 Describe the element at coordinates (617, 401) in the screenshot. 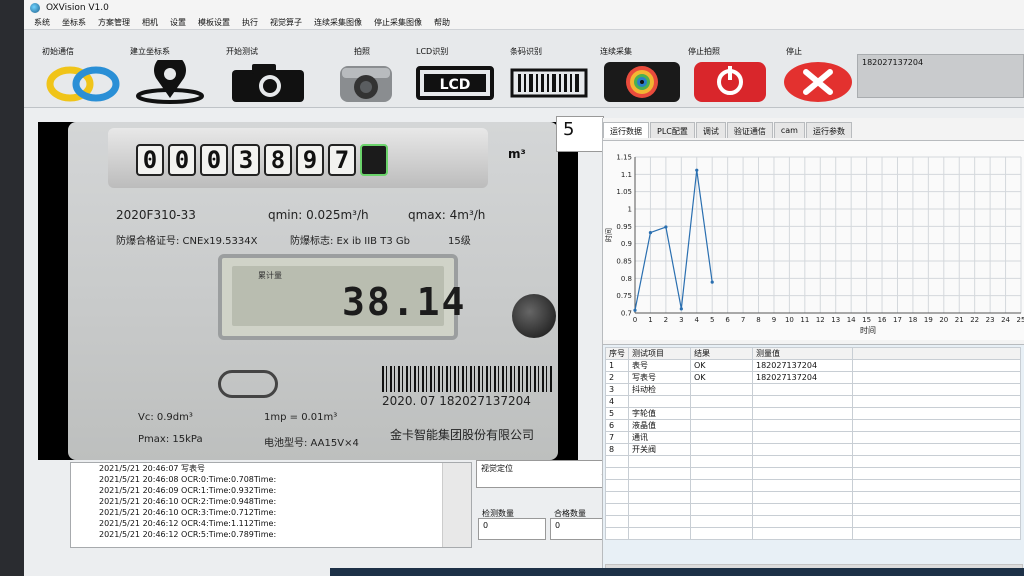

I see `table-cell: 4` at that location.